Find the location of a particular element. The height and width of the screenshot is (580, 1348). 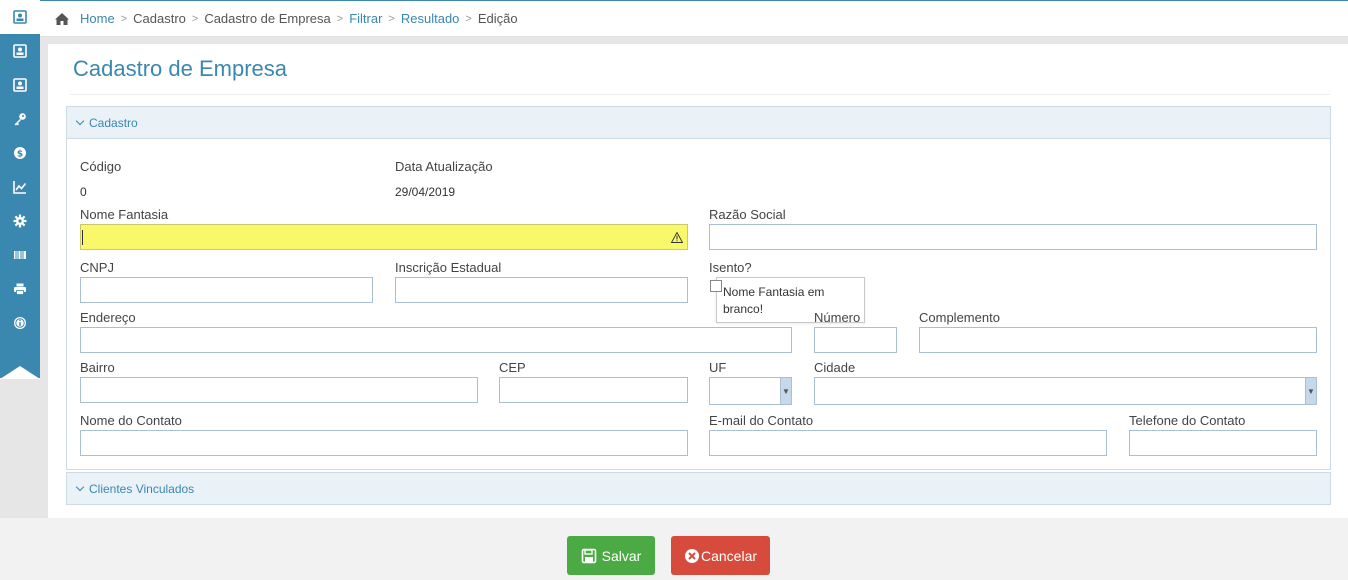

cancel-button: Cancelar is located at coordinates (720, 555).